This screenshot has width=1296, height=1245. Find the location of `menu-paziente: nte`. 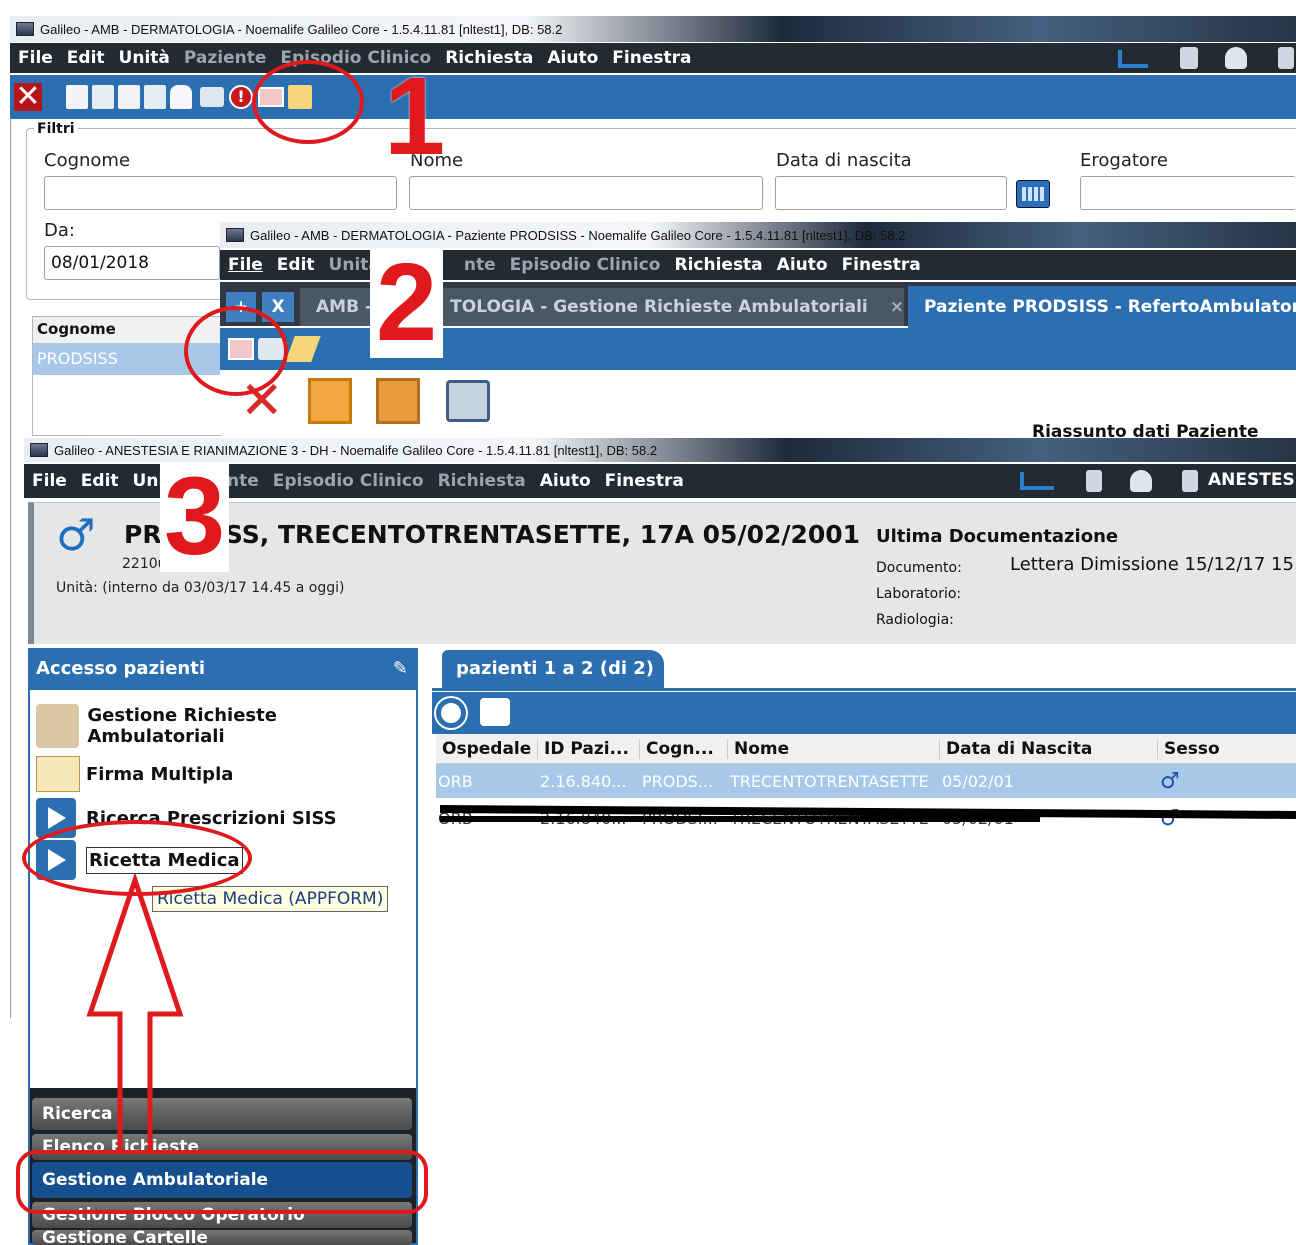

menu-paziente: nte is located at coordinates (480, 265).